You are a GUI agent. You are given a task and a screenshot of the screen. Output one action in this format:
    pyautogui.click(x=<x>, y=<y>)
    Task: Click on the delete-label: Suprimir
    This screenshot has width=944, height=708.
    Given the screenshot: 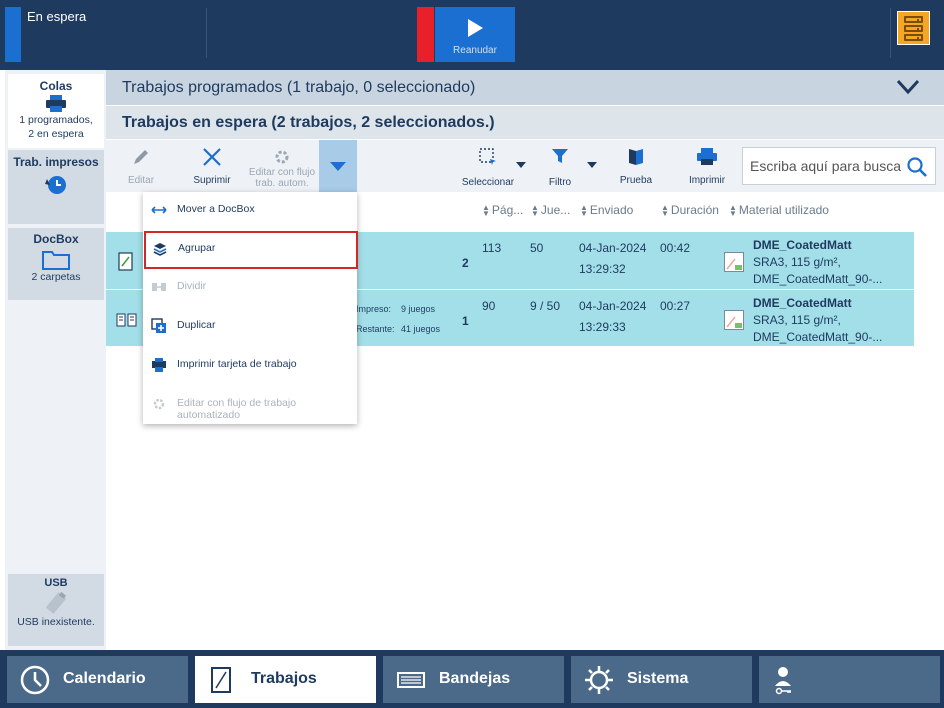 What is the action you would take?
    pyautogui.click(x=212, y=180)
    